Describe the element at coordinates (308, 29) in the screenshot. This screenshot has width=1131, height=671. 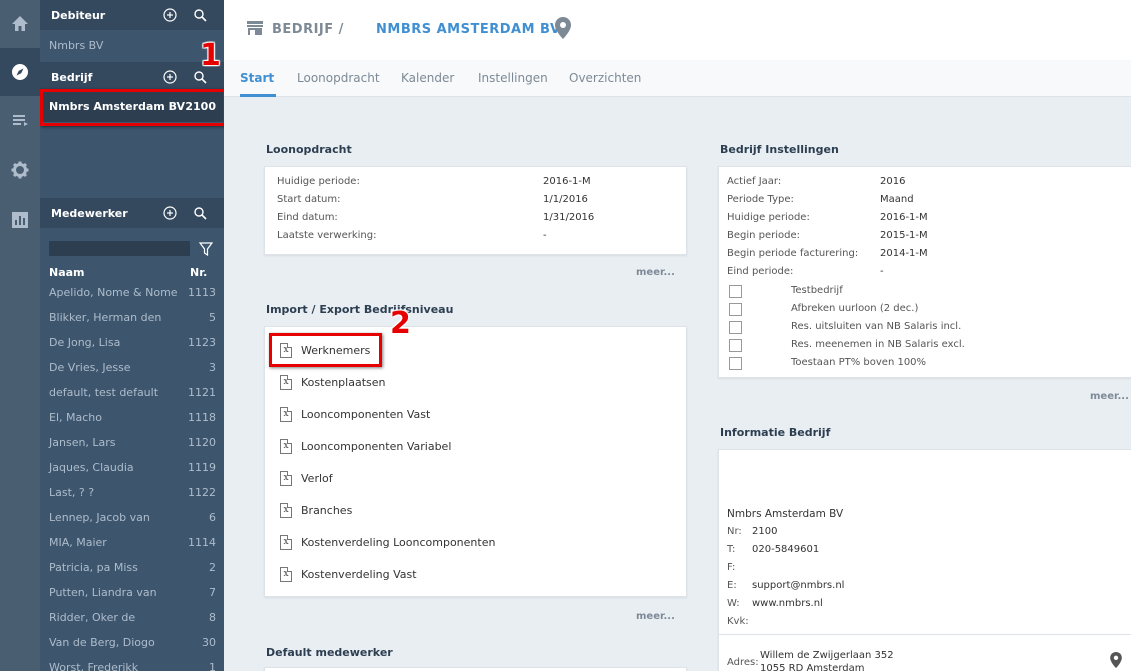
I see `breadcrumb: BEDRIJF /` at that location.